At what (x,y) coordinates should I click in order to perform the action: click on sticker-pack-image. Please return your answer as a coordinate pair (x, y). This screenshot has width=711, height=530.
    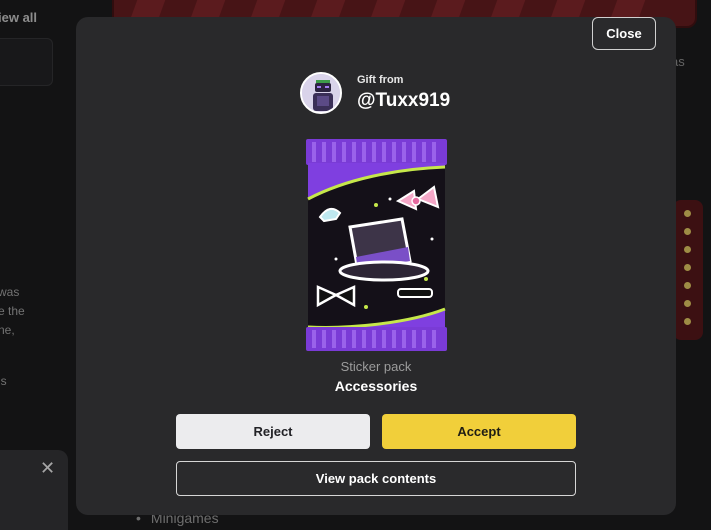
    Looking at the image, I should click on (376, 245).